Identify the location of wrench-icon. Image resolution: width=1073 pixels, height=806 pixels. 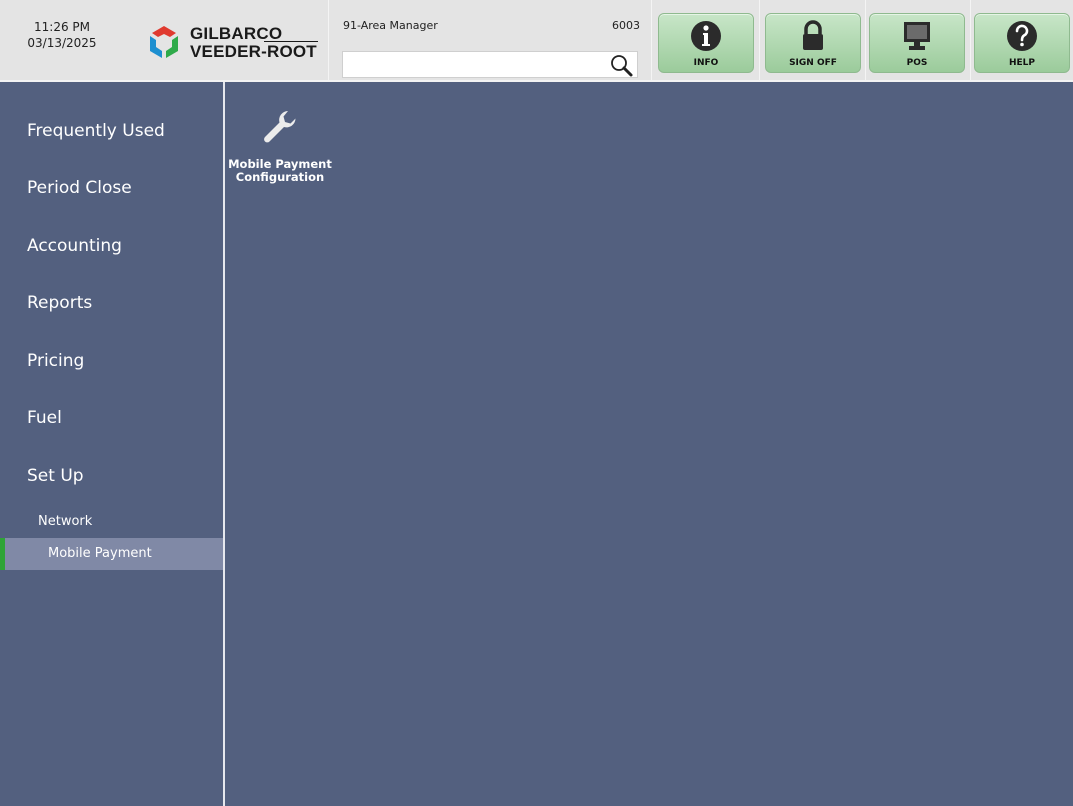
(280, 127).